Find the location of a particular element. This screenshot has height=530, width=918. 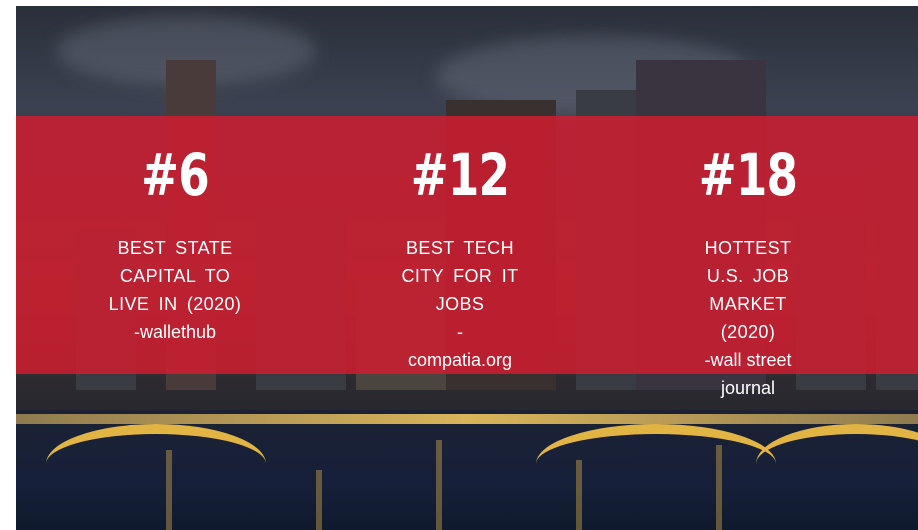

bridge is located at coordinates (467, 419).